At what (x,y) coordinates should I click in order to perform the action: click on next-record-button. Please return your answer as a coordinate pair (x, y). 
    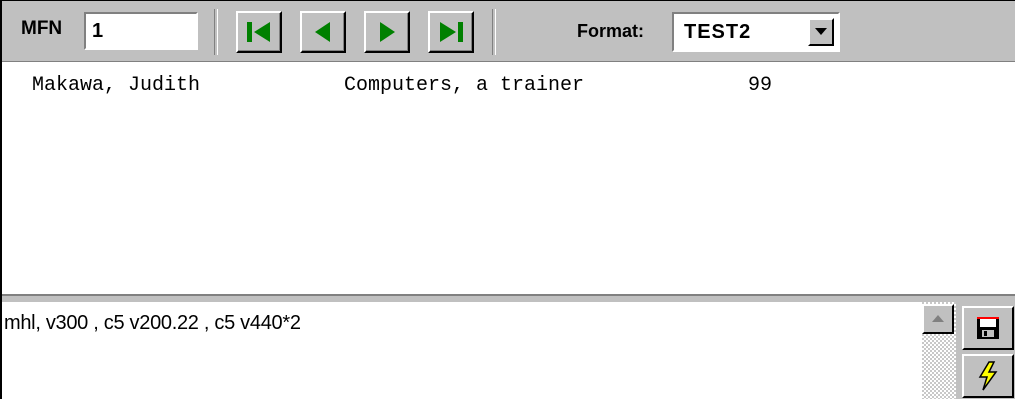
    Looking at the image, I should click on (387, 32).